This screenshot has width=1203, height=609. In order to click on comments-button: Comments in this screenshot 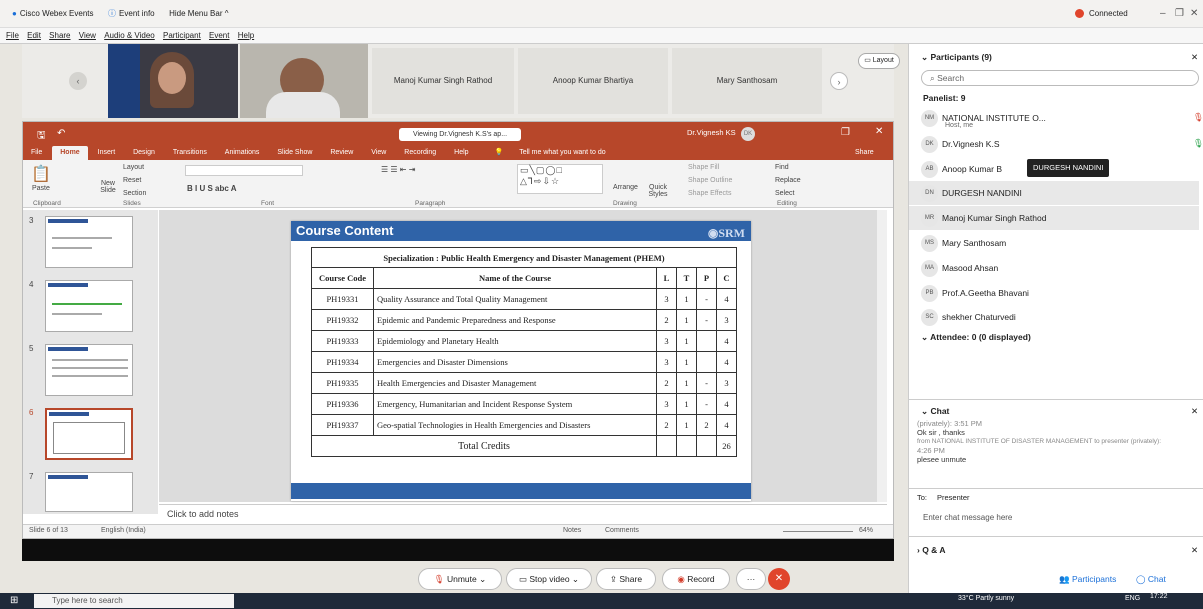, I will do `click(622, 530)`.